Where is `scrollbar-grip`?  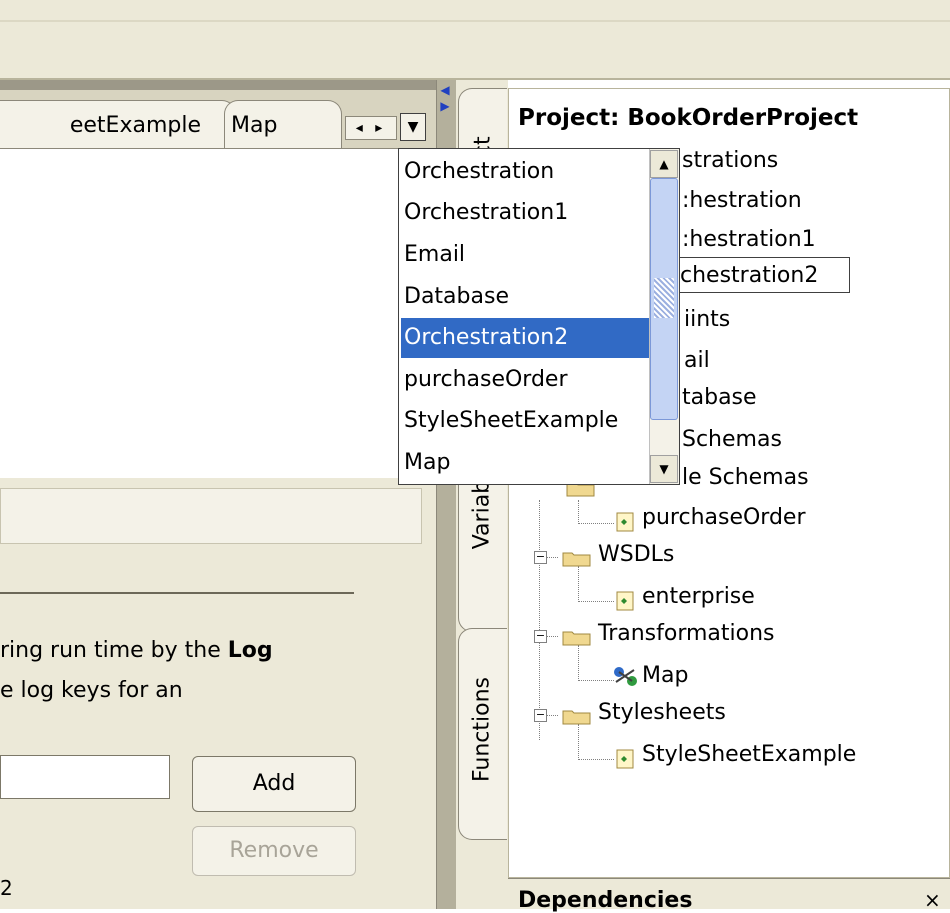
scrollbar-grip is located at coordinates (664, 298).